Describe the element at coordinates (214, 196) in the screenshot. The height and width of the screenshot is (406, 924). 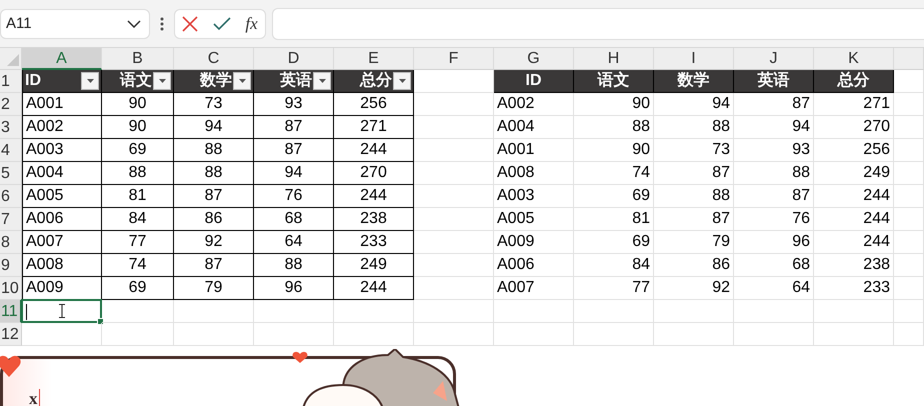
I see `table-cell: 87` at that location.